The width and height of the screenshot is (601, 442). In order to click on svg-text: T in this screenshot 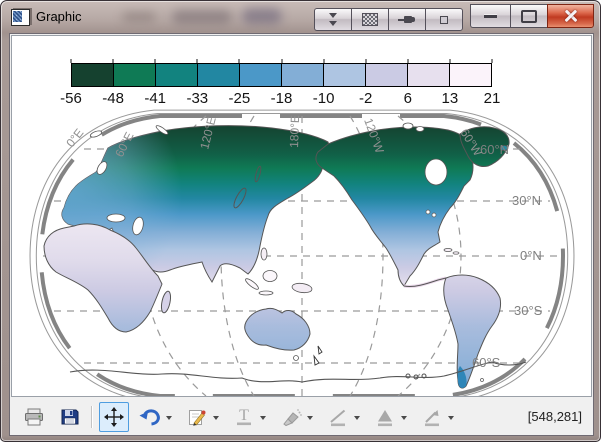, I will do `click(244, 415)`.